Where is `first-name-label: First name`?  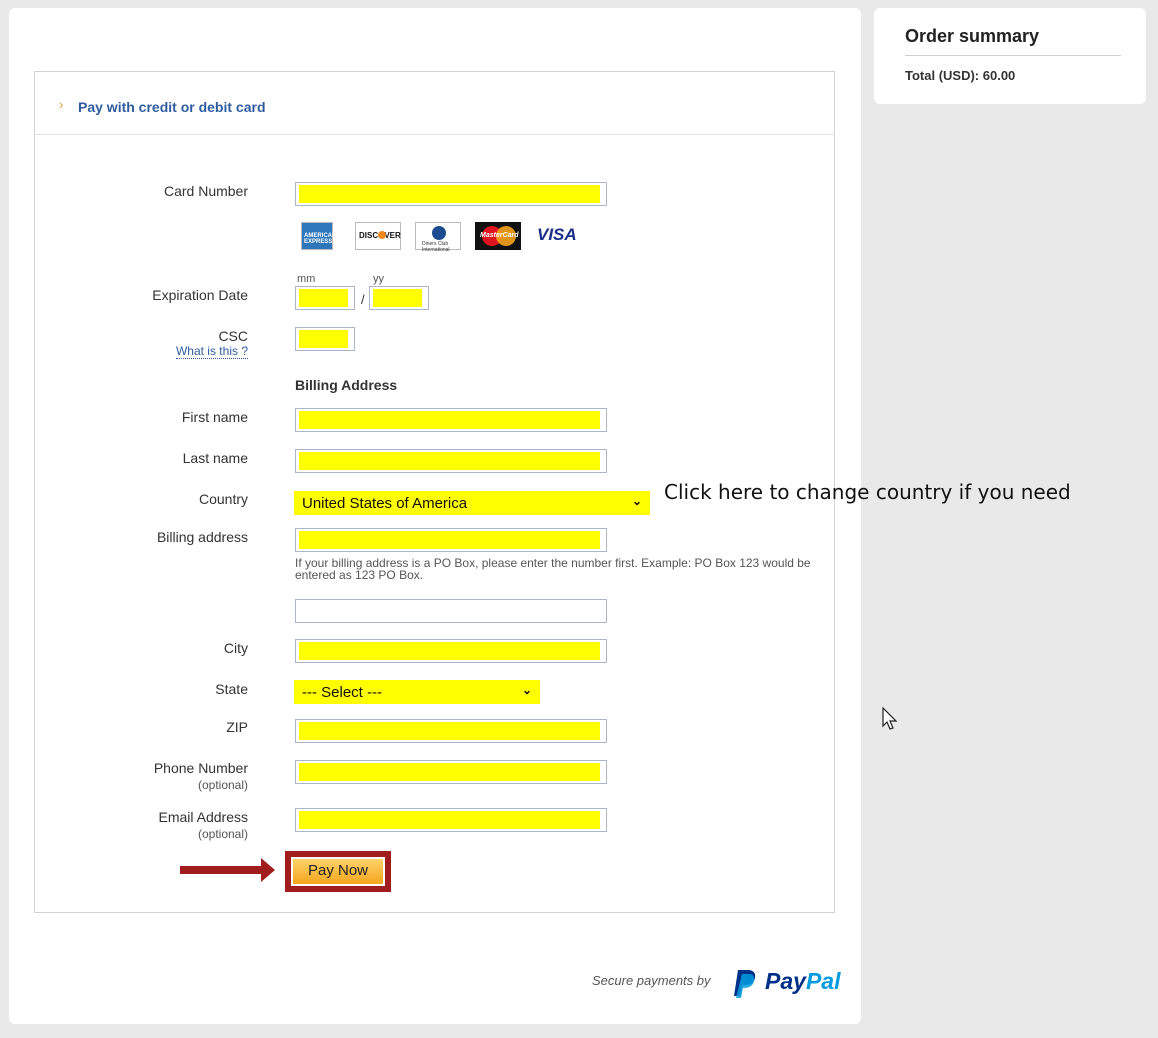 first-name-label: First name is located at coordinates (214, 417).